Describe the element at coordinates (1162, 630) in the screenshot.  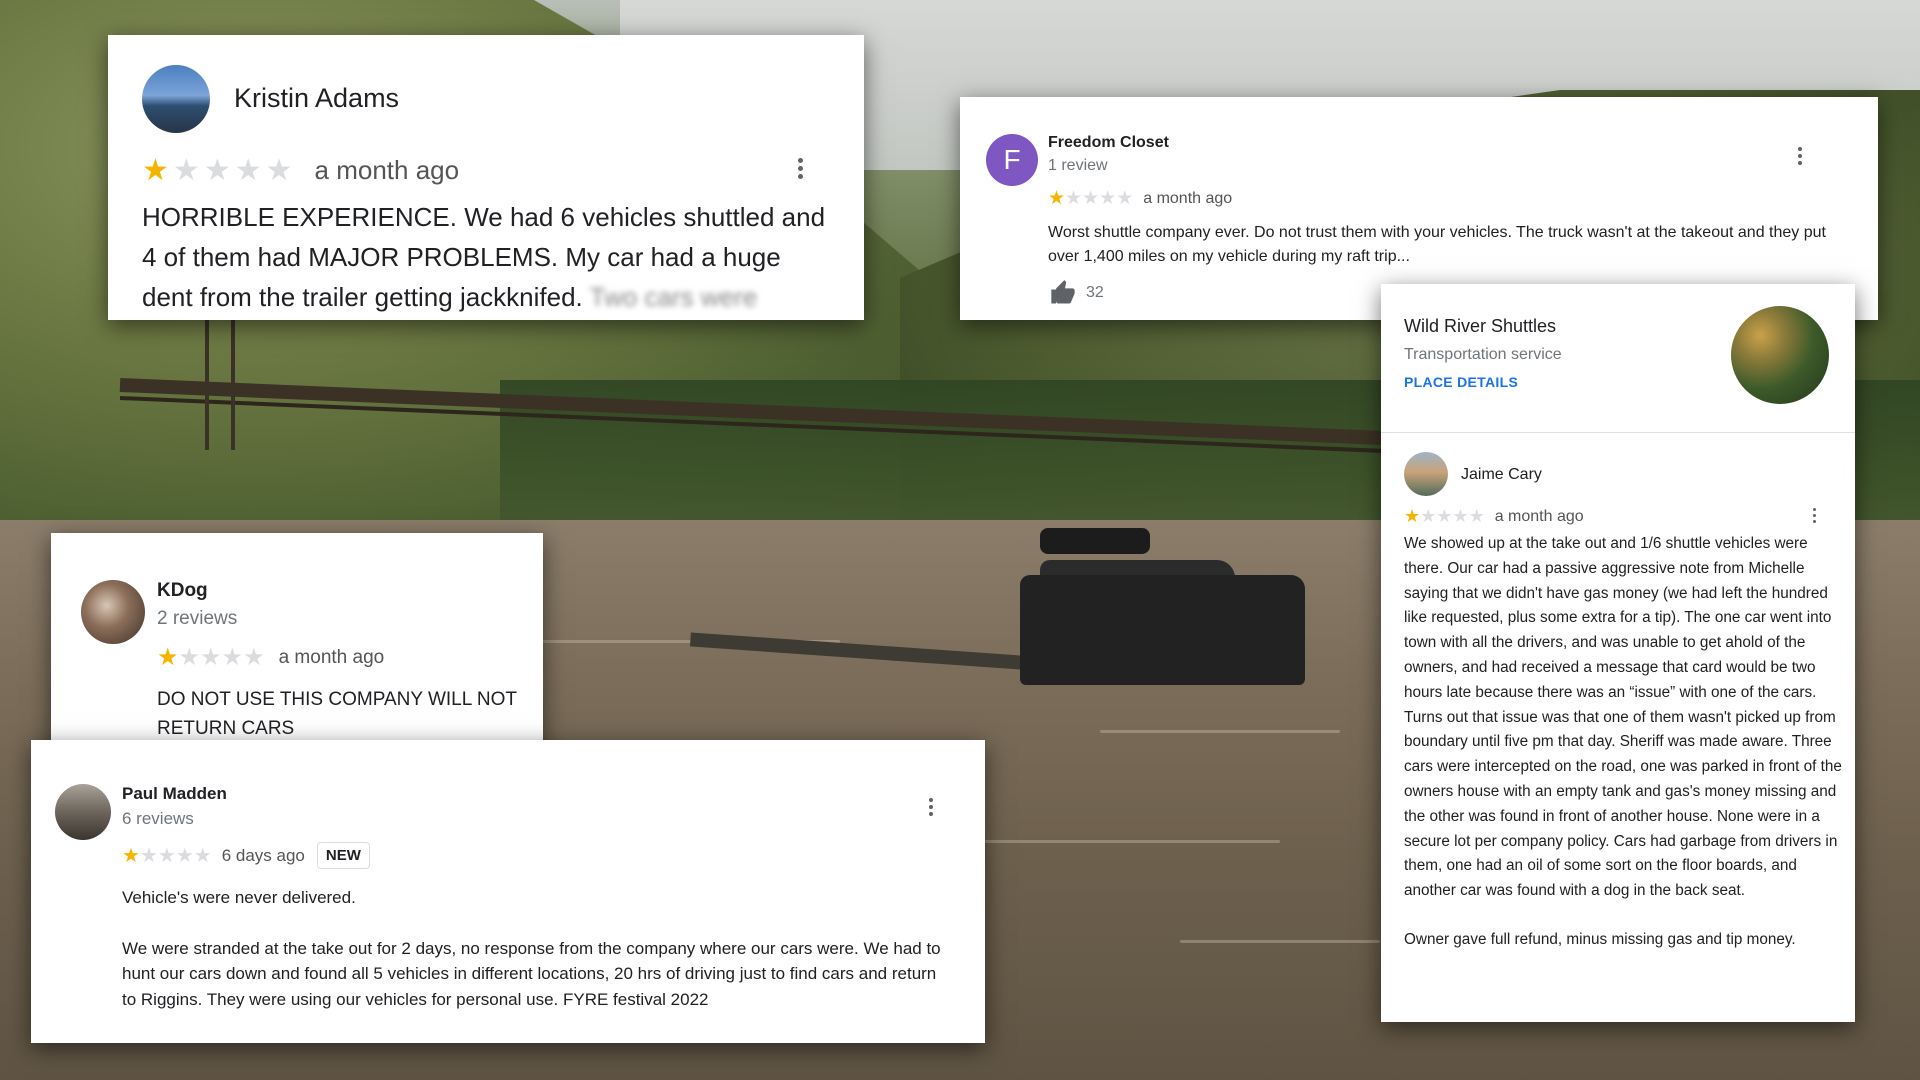
I see `submerged-pickup-truck` at that location.